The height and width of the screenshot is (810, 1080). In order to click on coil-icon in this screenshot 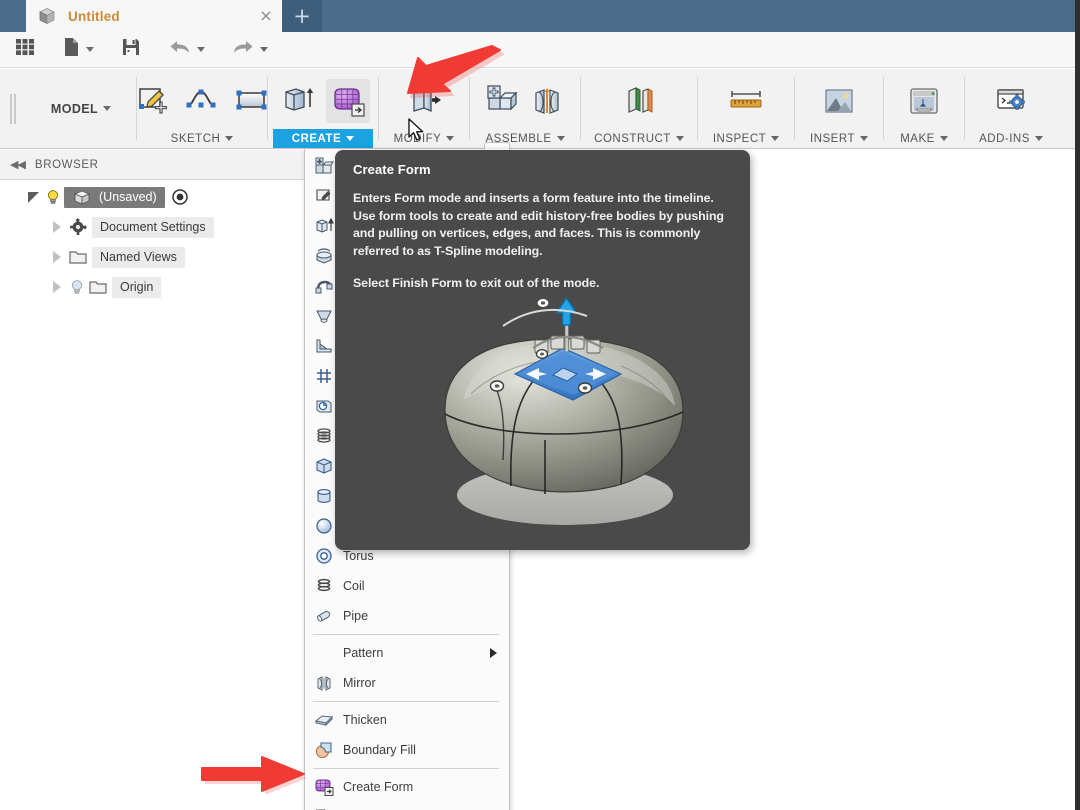, I will do `click(324, 586)`.